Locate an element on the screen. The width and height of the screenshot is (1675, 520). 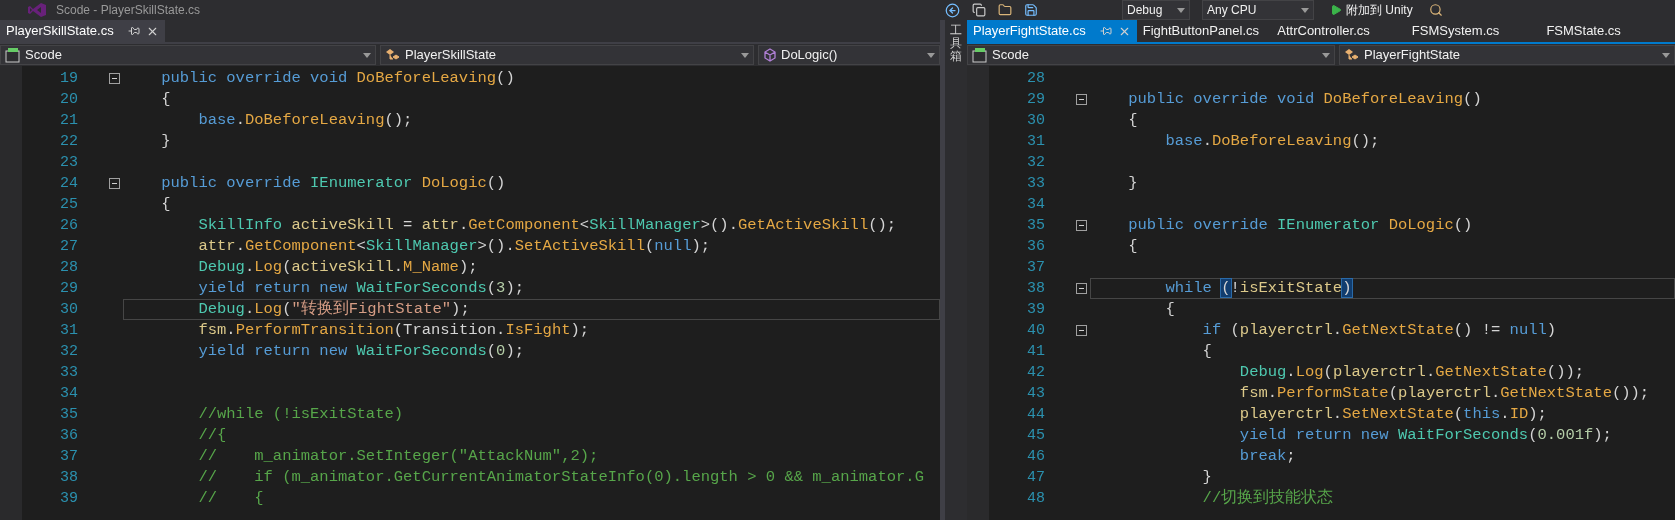
file-tab: AttrController.cs is located at coordinates (1338, 31).